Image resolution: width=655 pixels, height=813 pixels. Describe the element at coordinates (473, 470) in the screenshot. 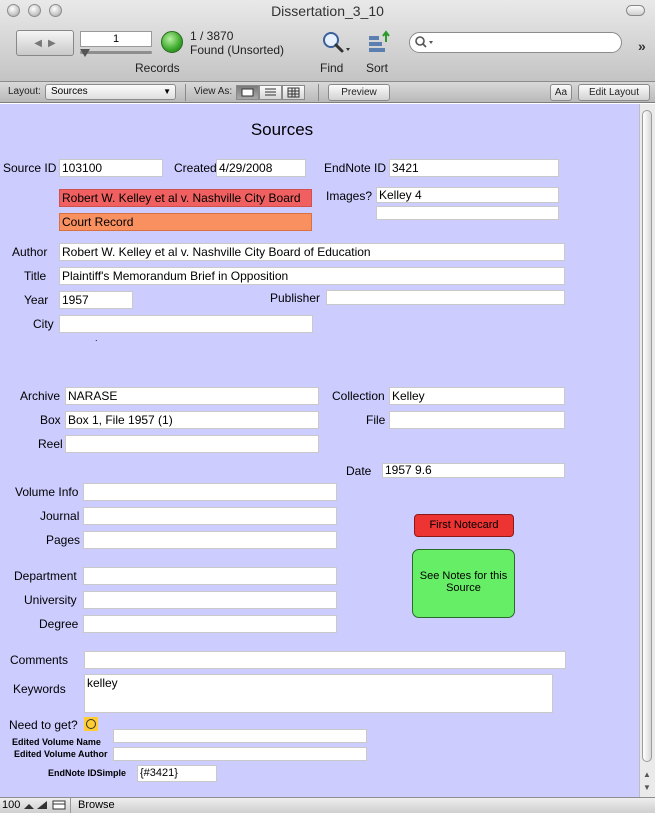

I see `date-field: 1957 9.6` at that location.